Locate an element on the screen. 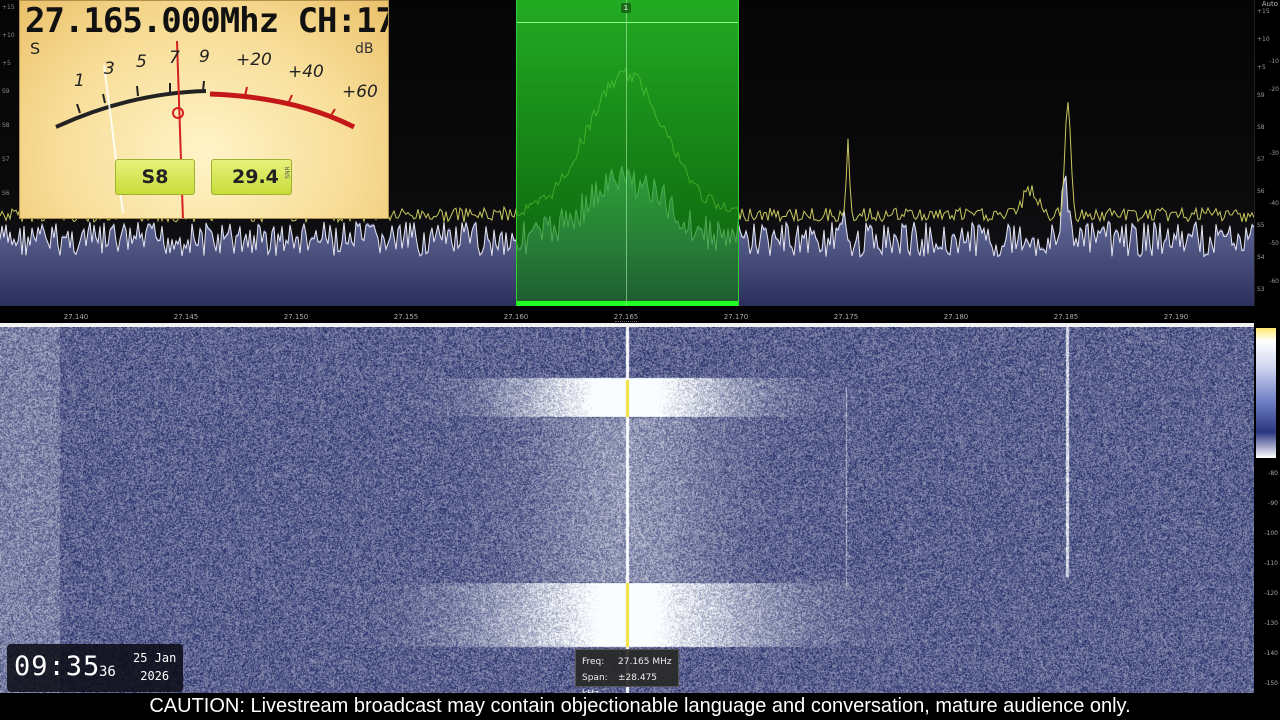  wf-scale-tick: -140 is located at coordinates (1271, 653).